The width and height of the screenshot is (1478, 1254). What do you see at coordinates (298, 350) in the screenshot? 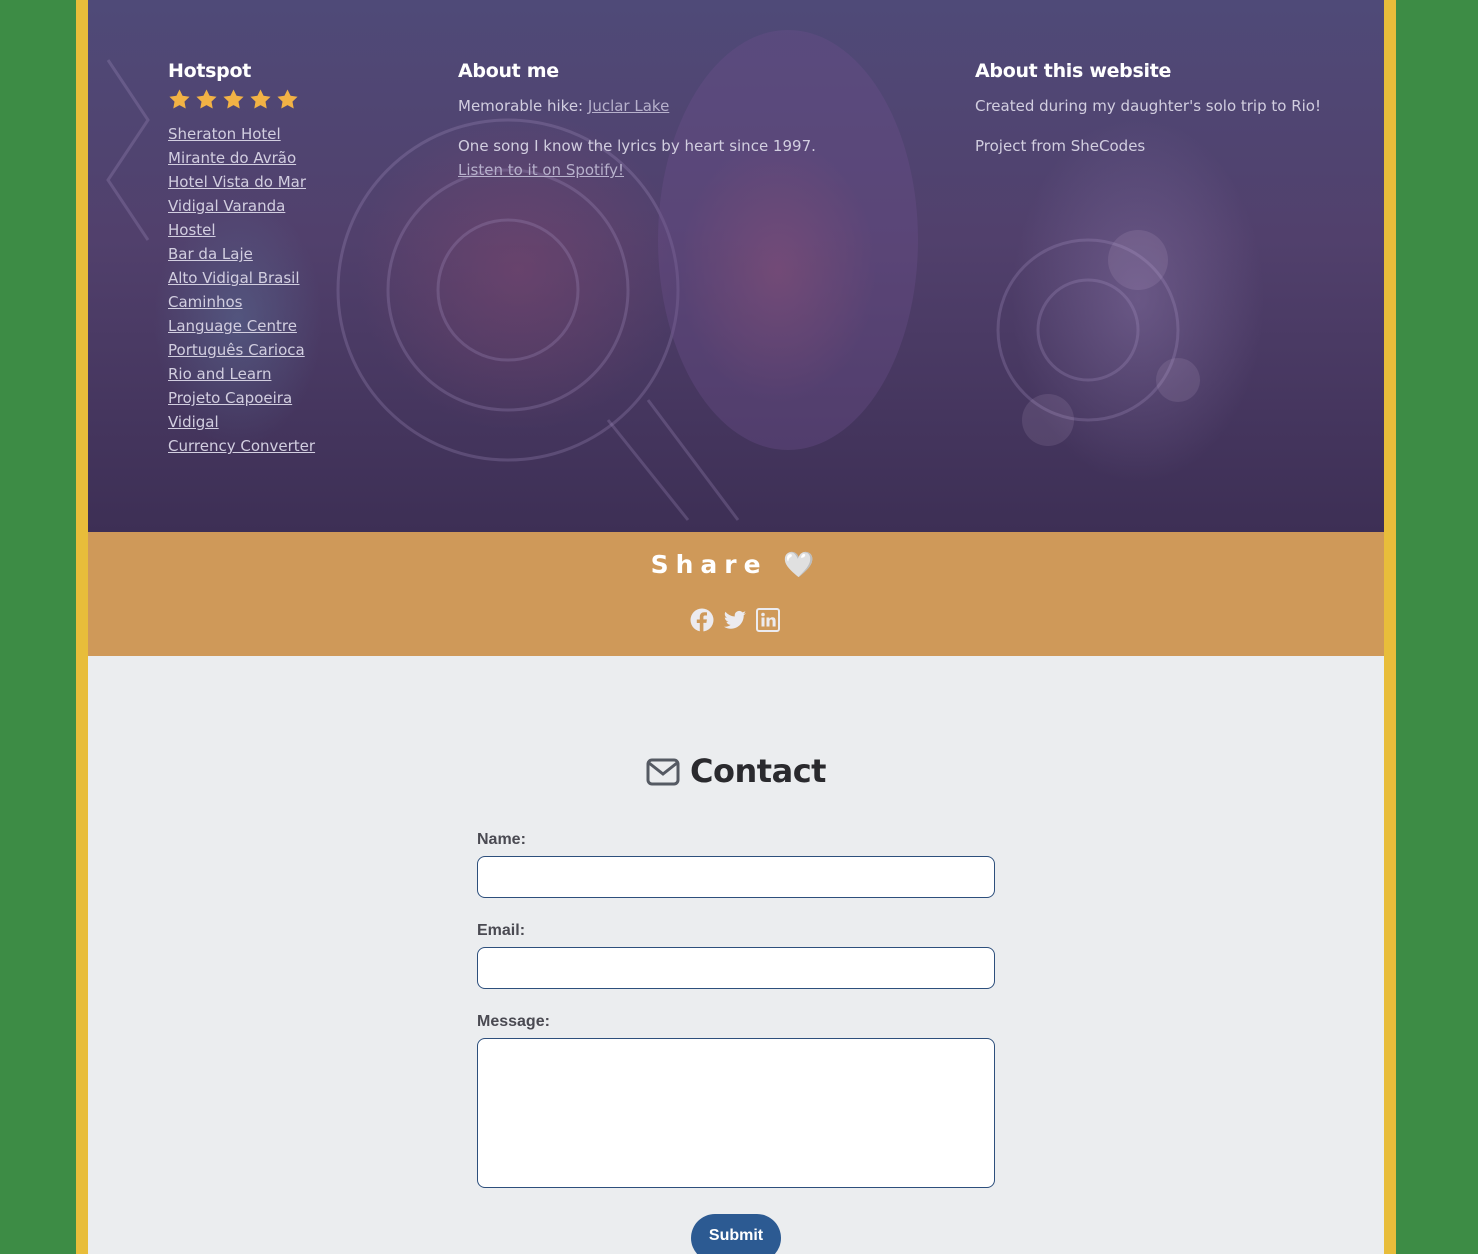
I see `hotspot-link-portugues-carioca: Português Carioca` at bounding box center [298, 350].